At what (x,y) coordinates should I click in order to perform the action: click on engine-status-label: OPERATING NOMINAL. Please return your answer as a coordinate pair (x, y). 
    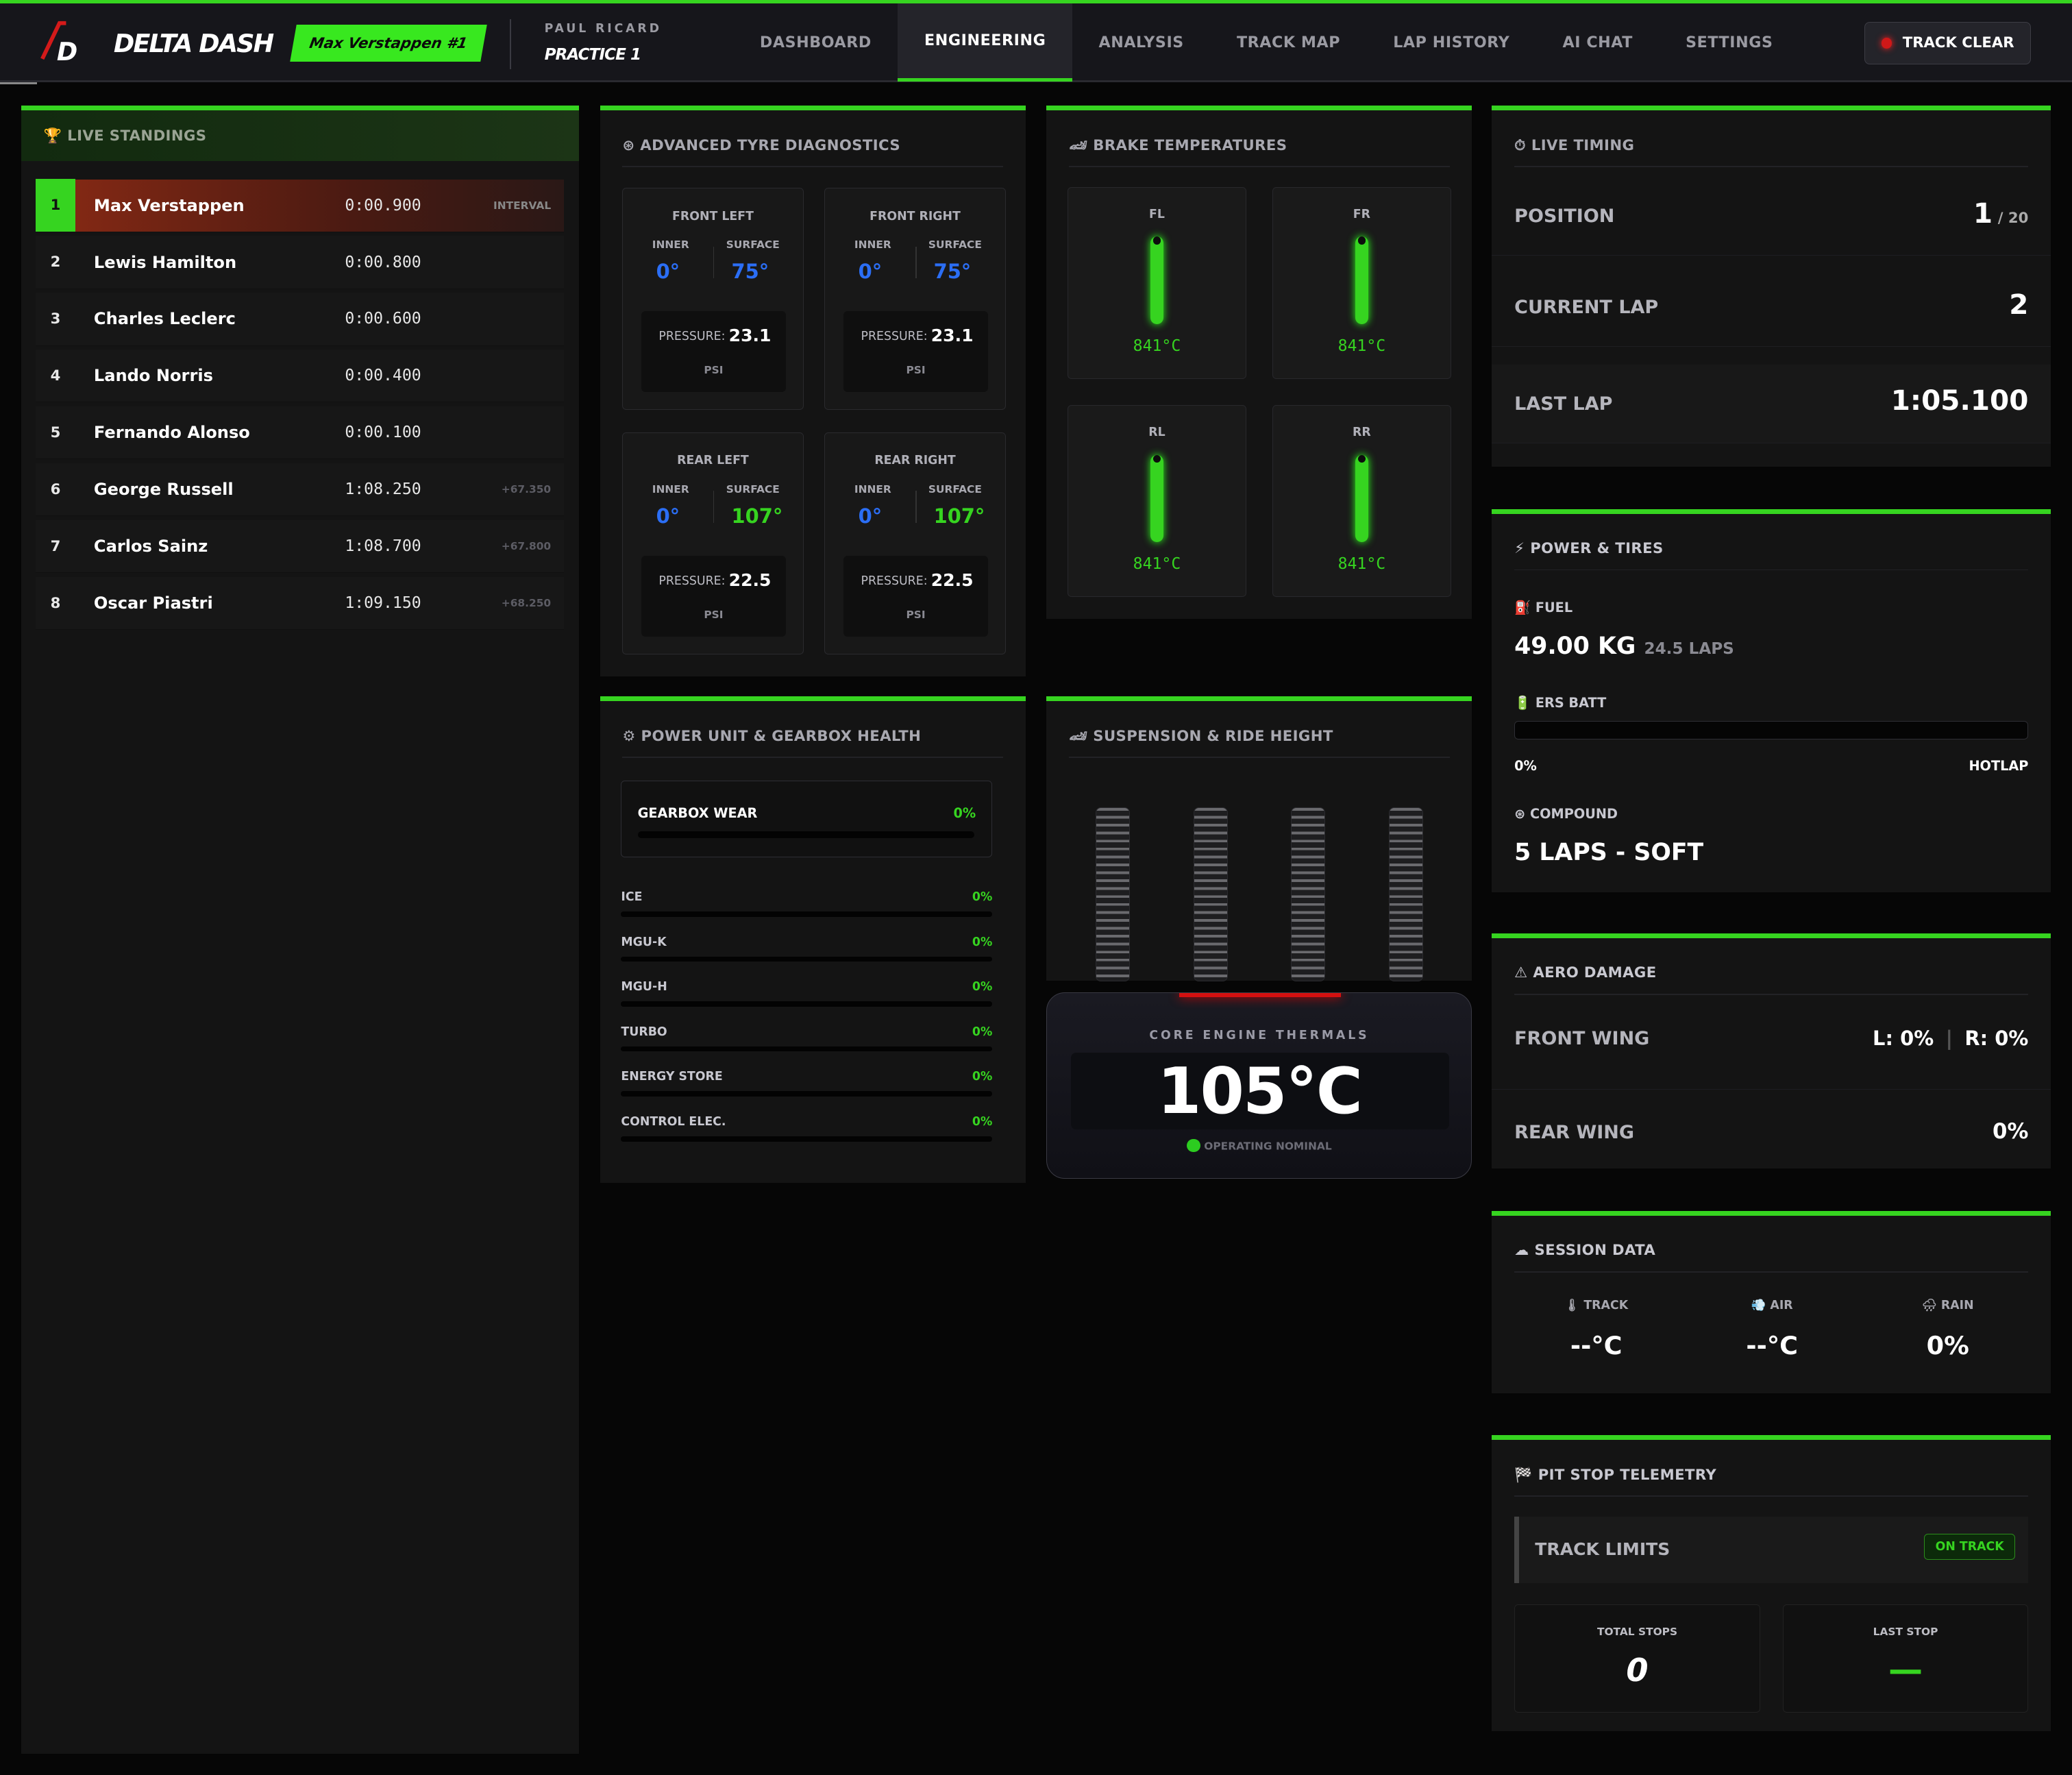
    Looking at the image, I should click on (1268, 1145).